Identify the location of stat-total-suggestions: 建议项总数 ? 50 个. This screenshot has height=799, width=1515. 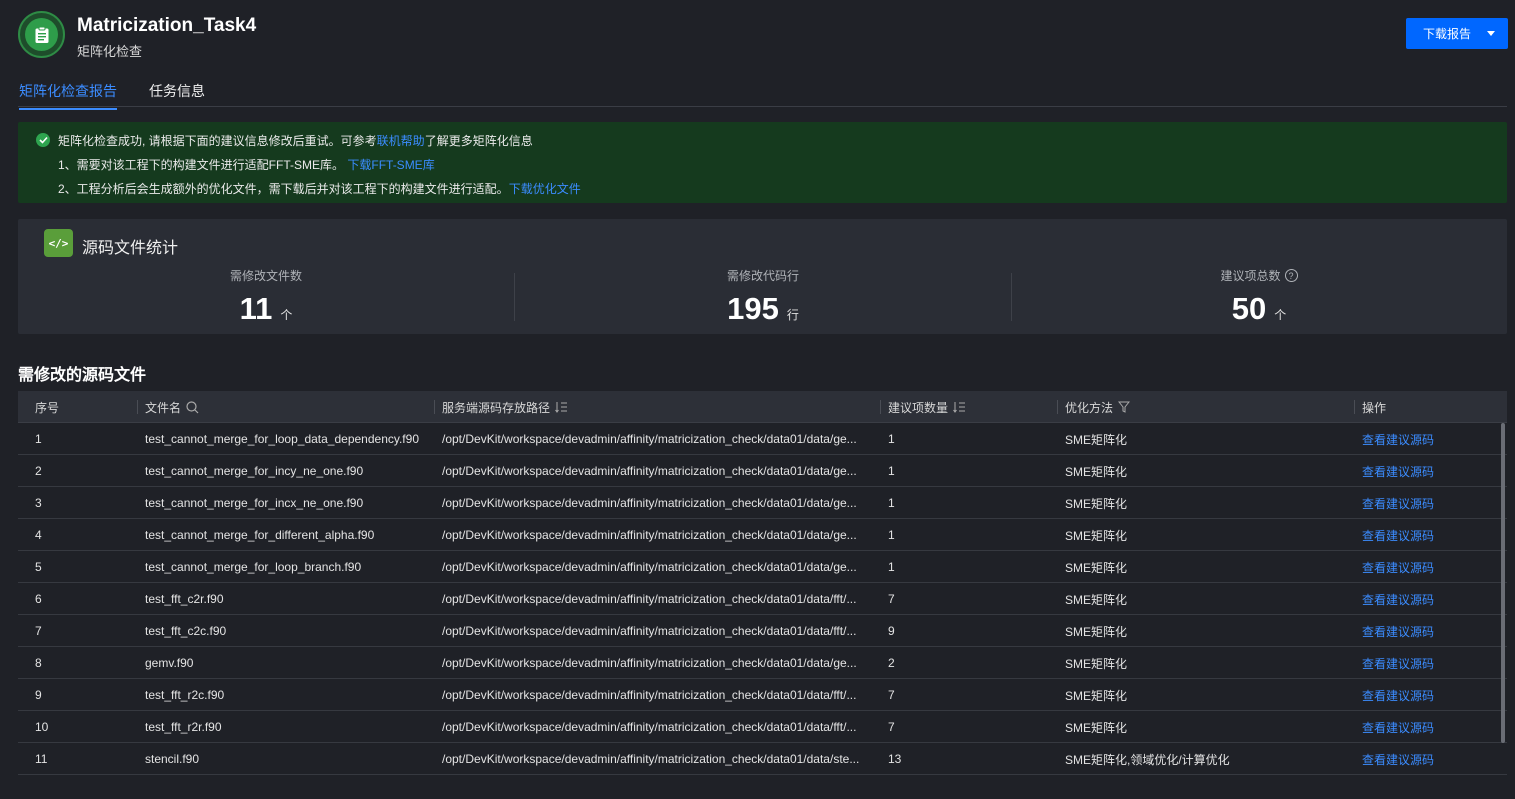
(1259, 297).